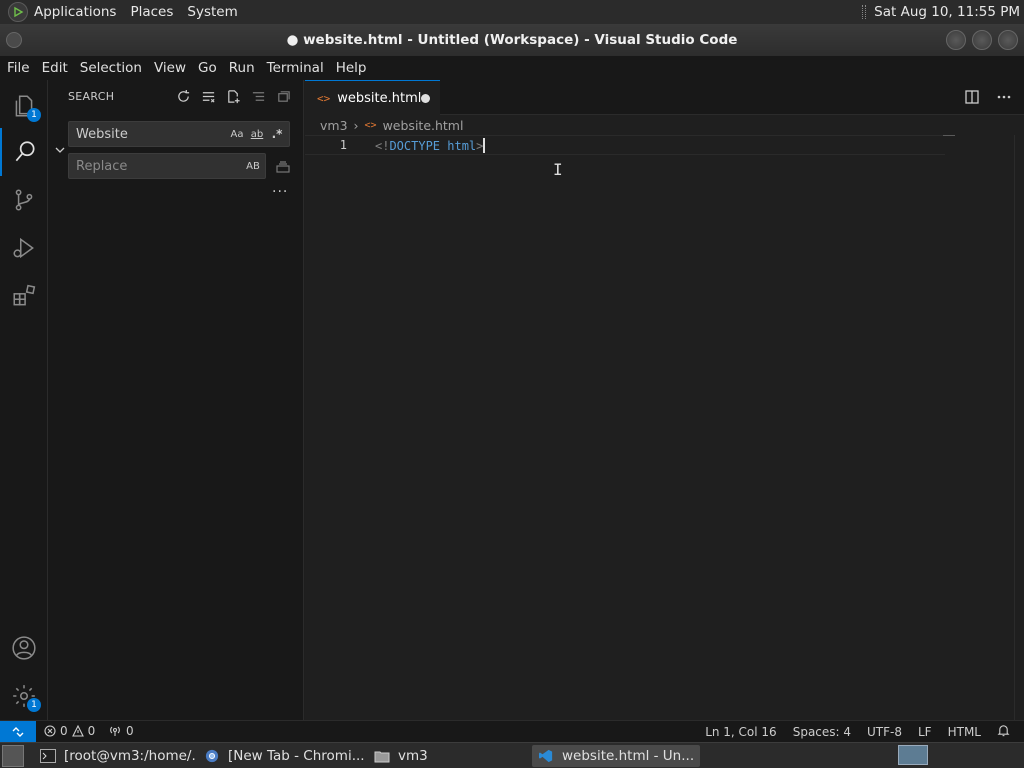 The width and height of the screenshot is (1024, 768). Describe the element at coordinates (253, 166) in the screenshot. I see `preserve-case-toggle: AB` at that location.